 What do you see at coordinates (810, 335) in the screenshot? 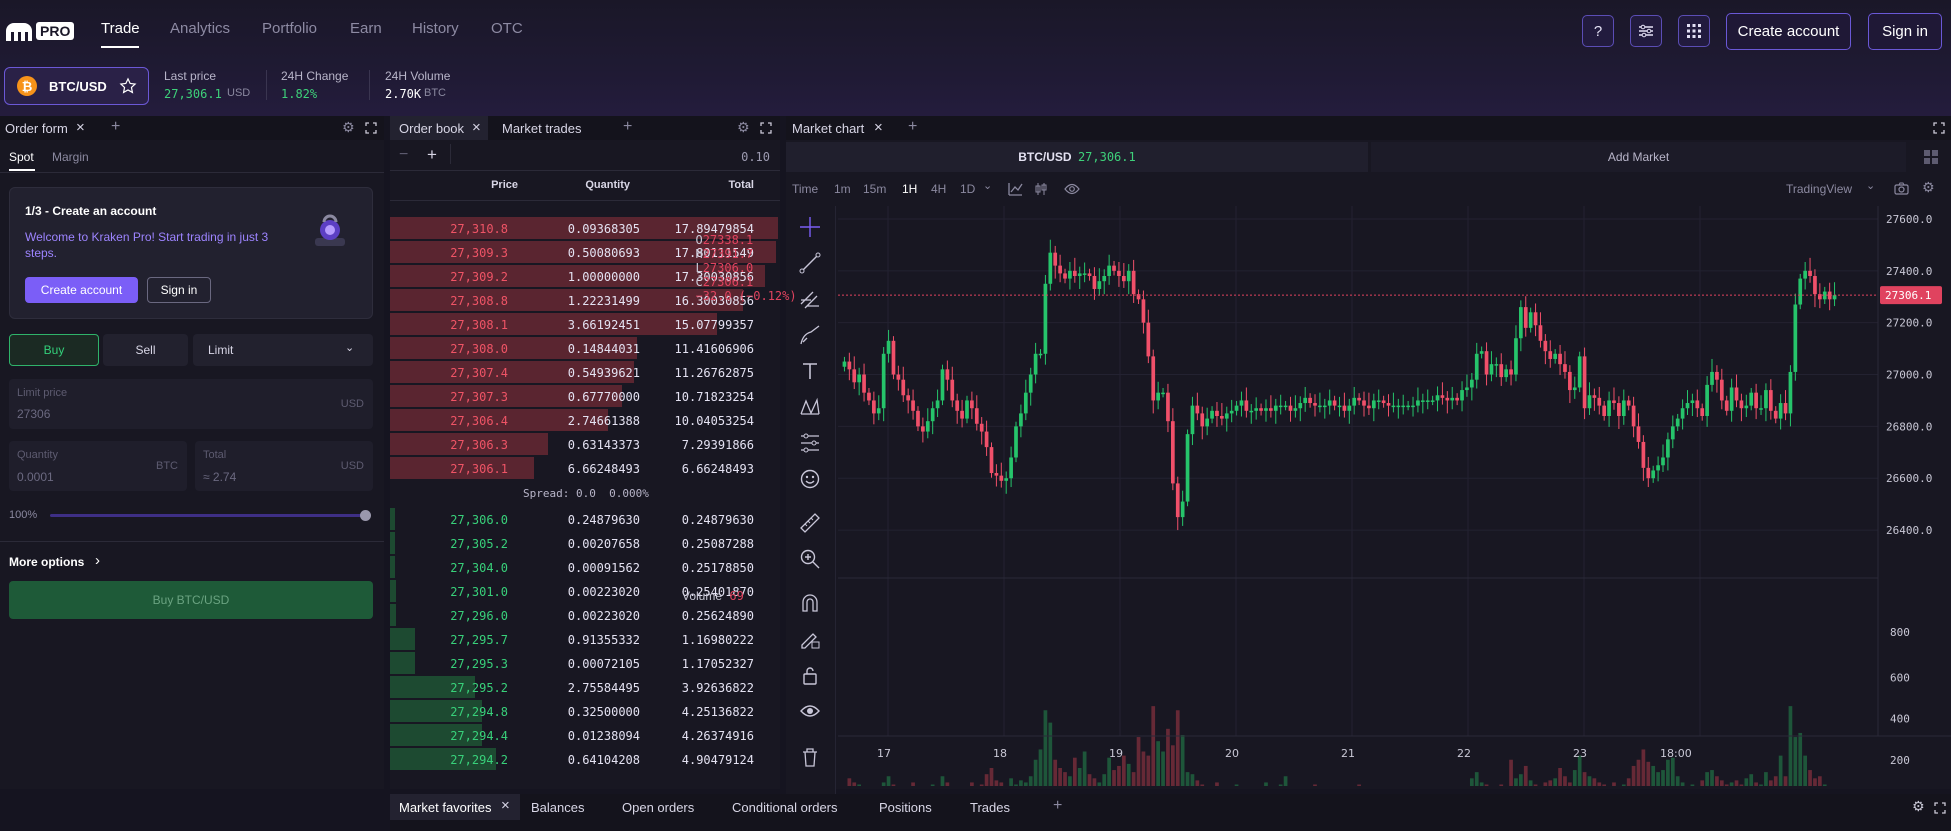
I see `brush-icon` at bounding box center [810, 335].